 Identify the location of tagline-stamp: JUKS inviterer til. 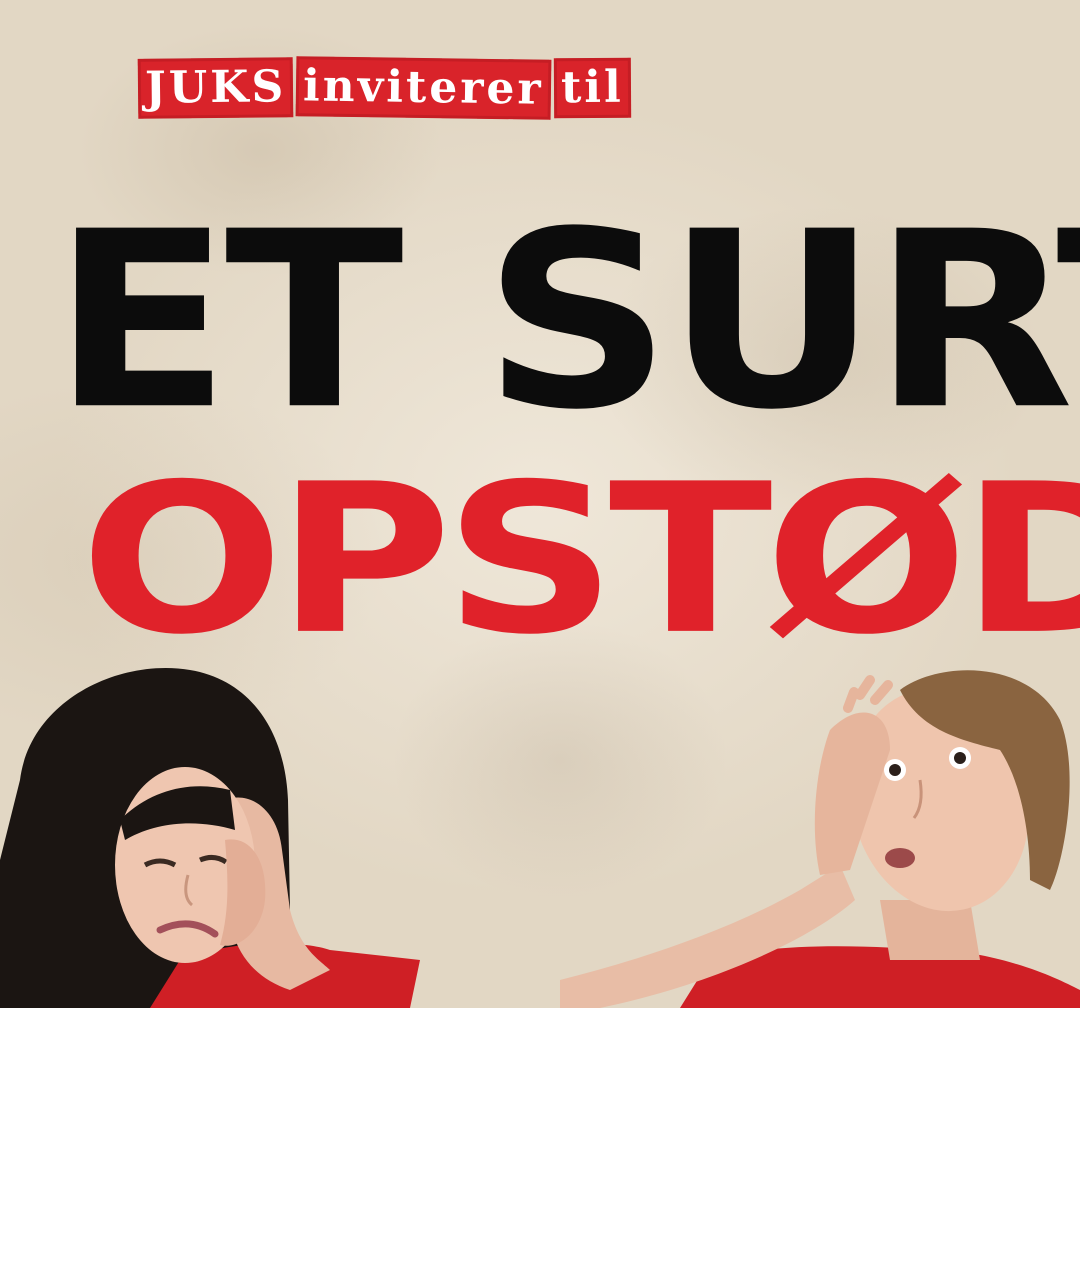
(537, 89).